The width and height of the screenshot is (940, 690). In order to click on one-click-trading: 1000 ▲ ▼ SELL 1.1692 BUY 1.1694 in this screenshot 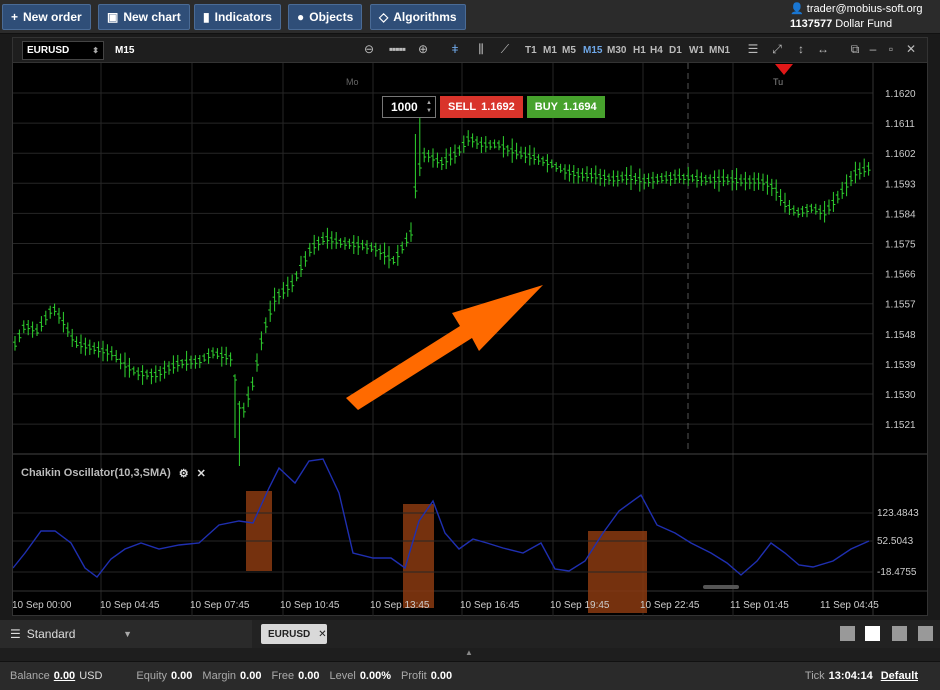, I will do `click(493, 107)`.